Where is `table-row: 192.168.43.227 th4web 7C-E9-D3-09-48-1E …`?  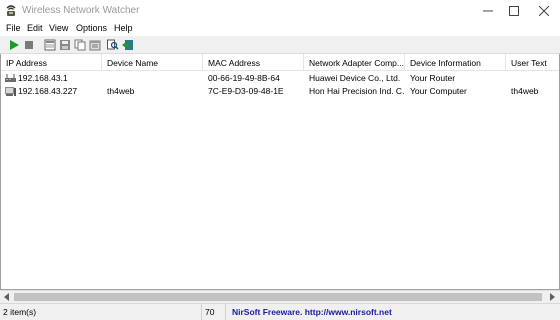 table-row: 192.168.43.227 th4web 7C-E9-D3-09-48-1E … is located at coordinates (280, 91).